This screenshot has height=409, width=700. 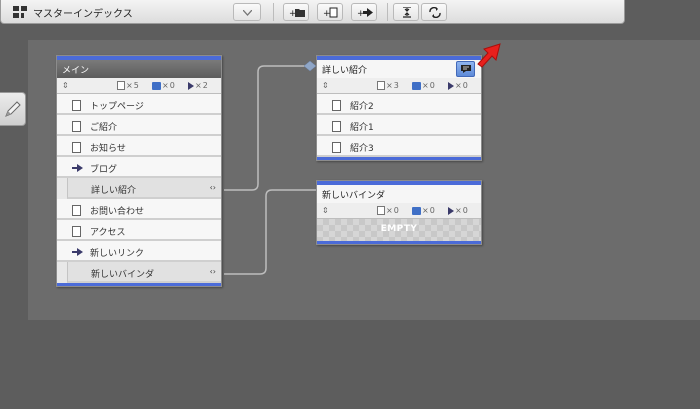 What do you see at coordinates (312, 12) in the screenshot?
I see `toolbar: マスターインデックス + + +` at bounding box center [312, 12].